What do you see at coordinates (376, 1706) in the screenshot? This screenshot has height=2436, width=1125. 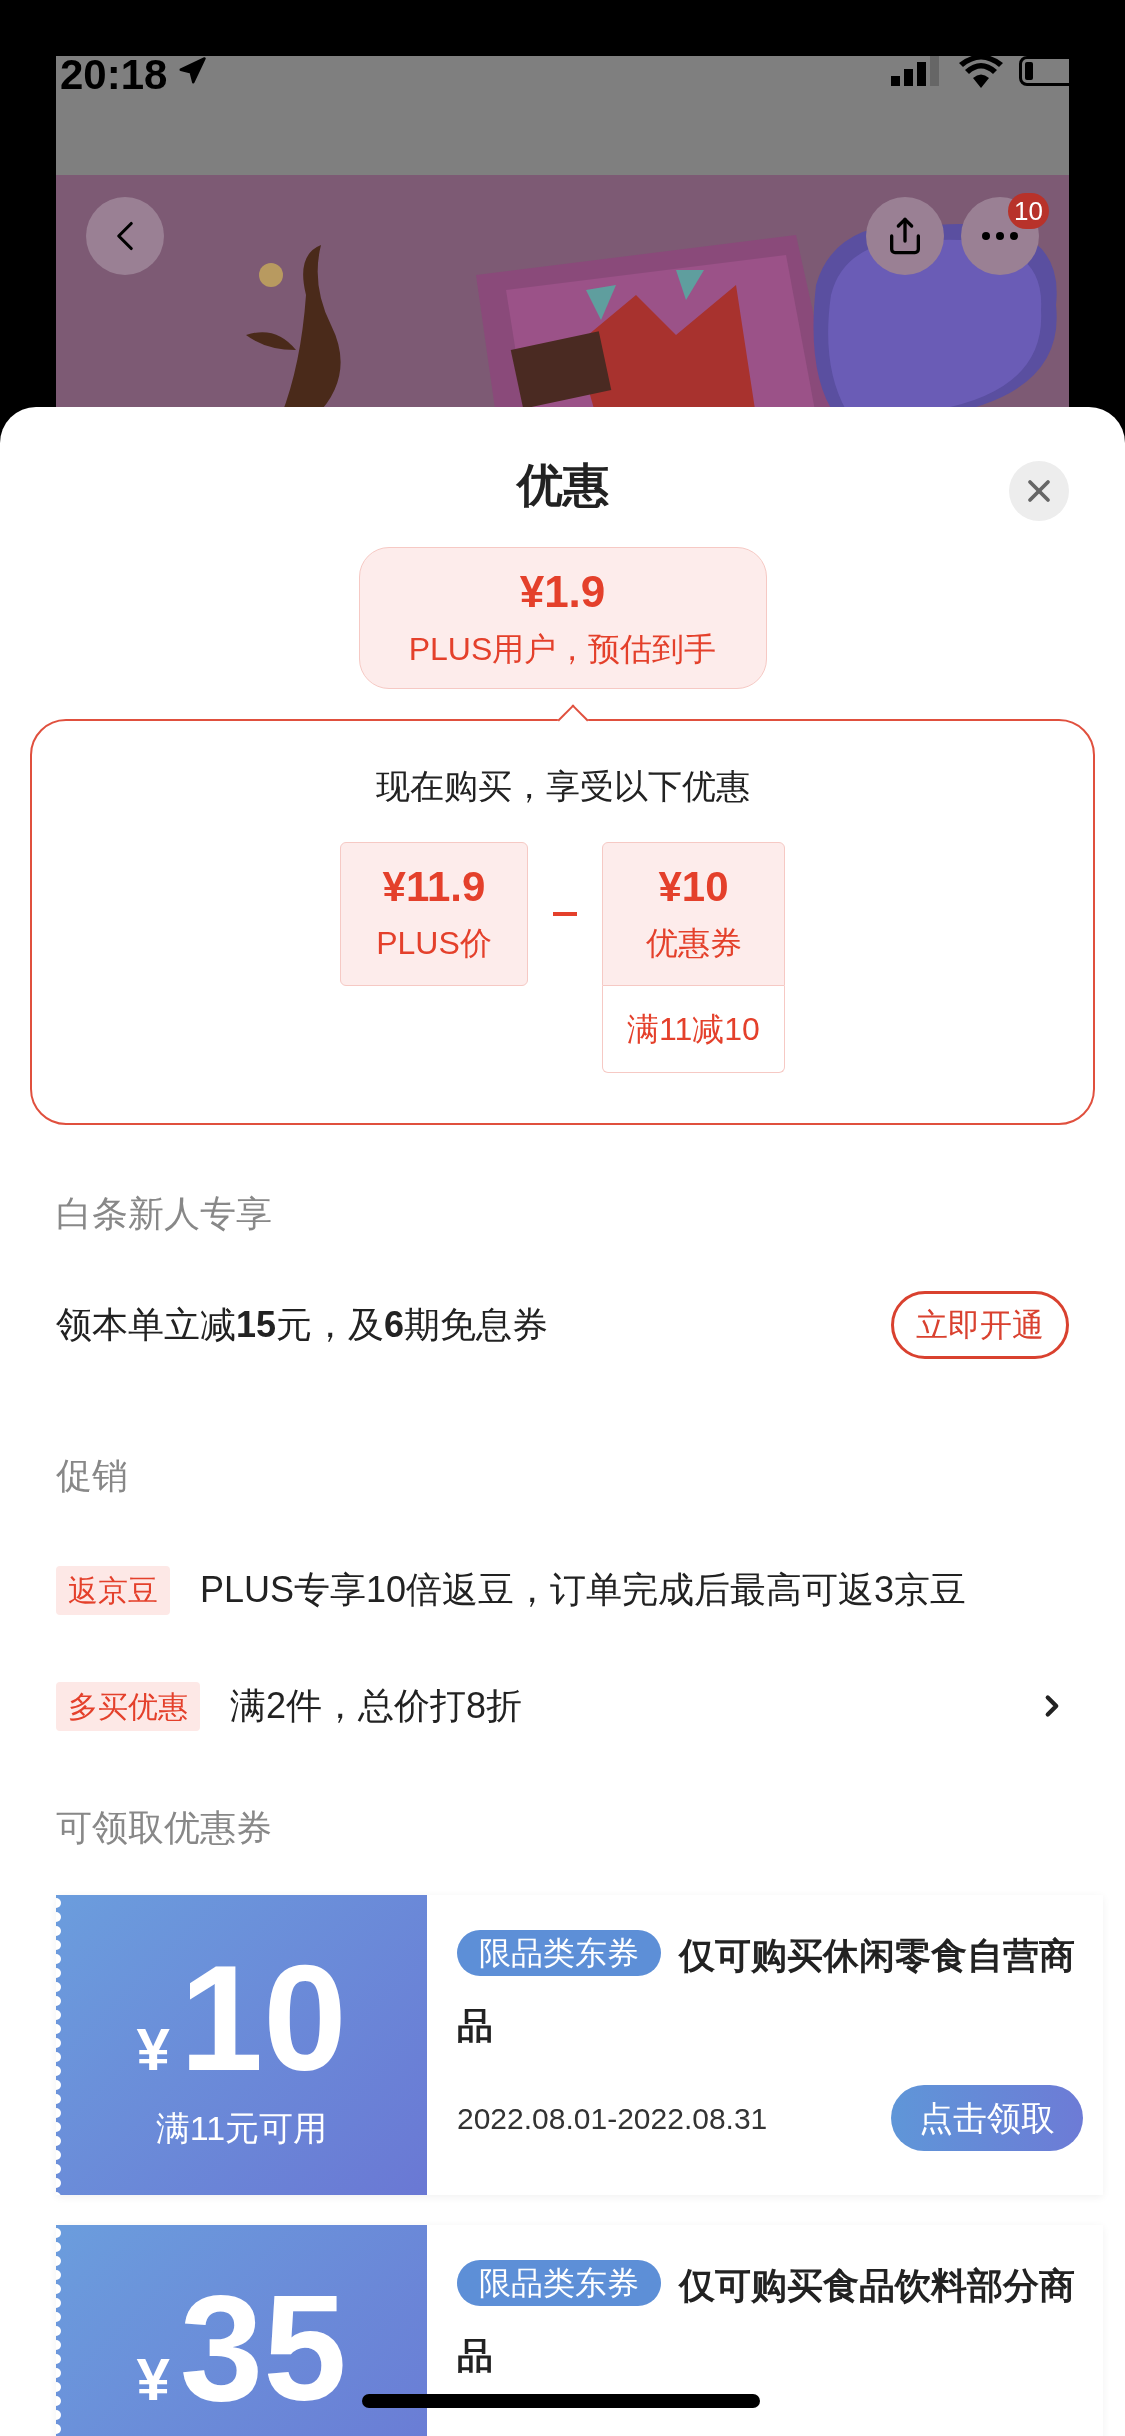 I see `promotion-text: 满2件，总价打8折` at bounding box center [376, 1706].